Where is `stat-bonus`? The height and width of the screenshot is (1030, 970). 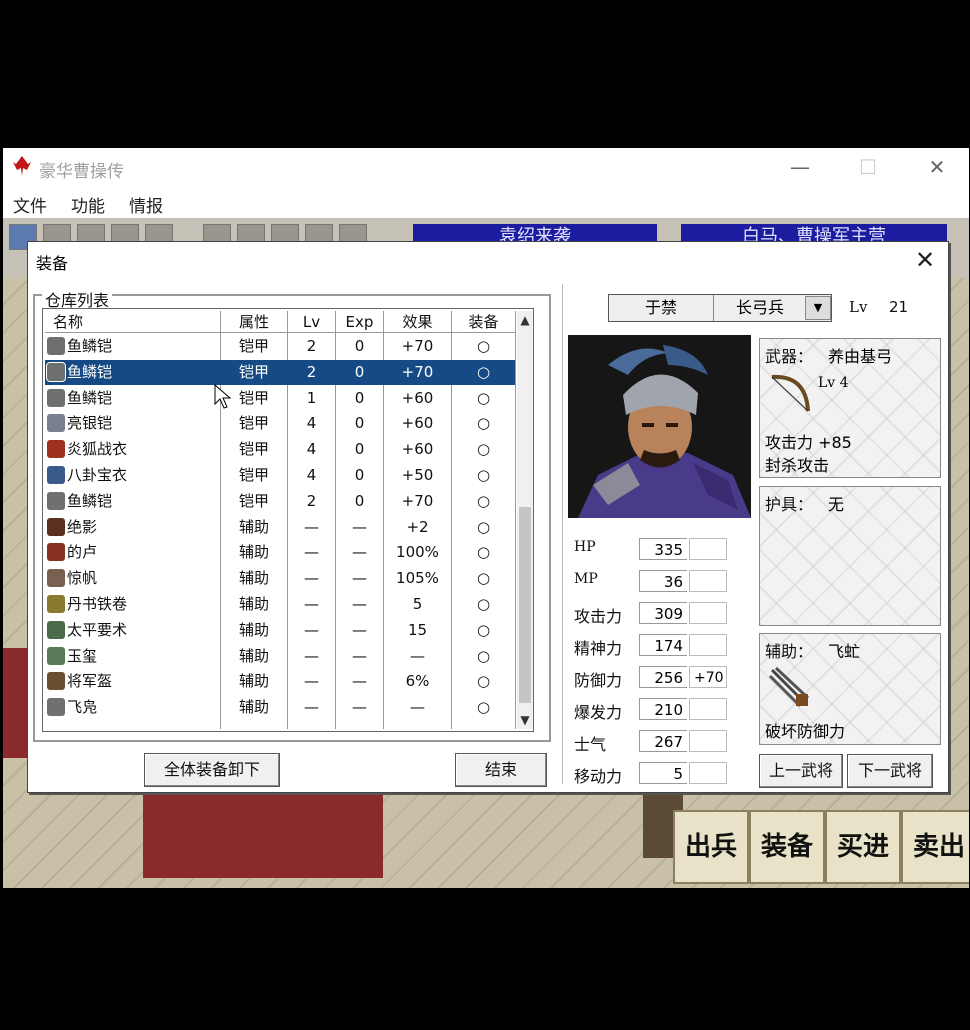
stat-bonus is located at coordinates (708, 741).